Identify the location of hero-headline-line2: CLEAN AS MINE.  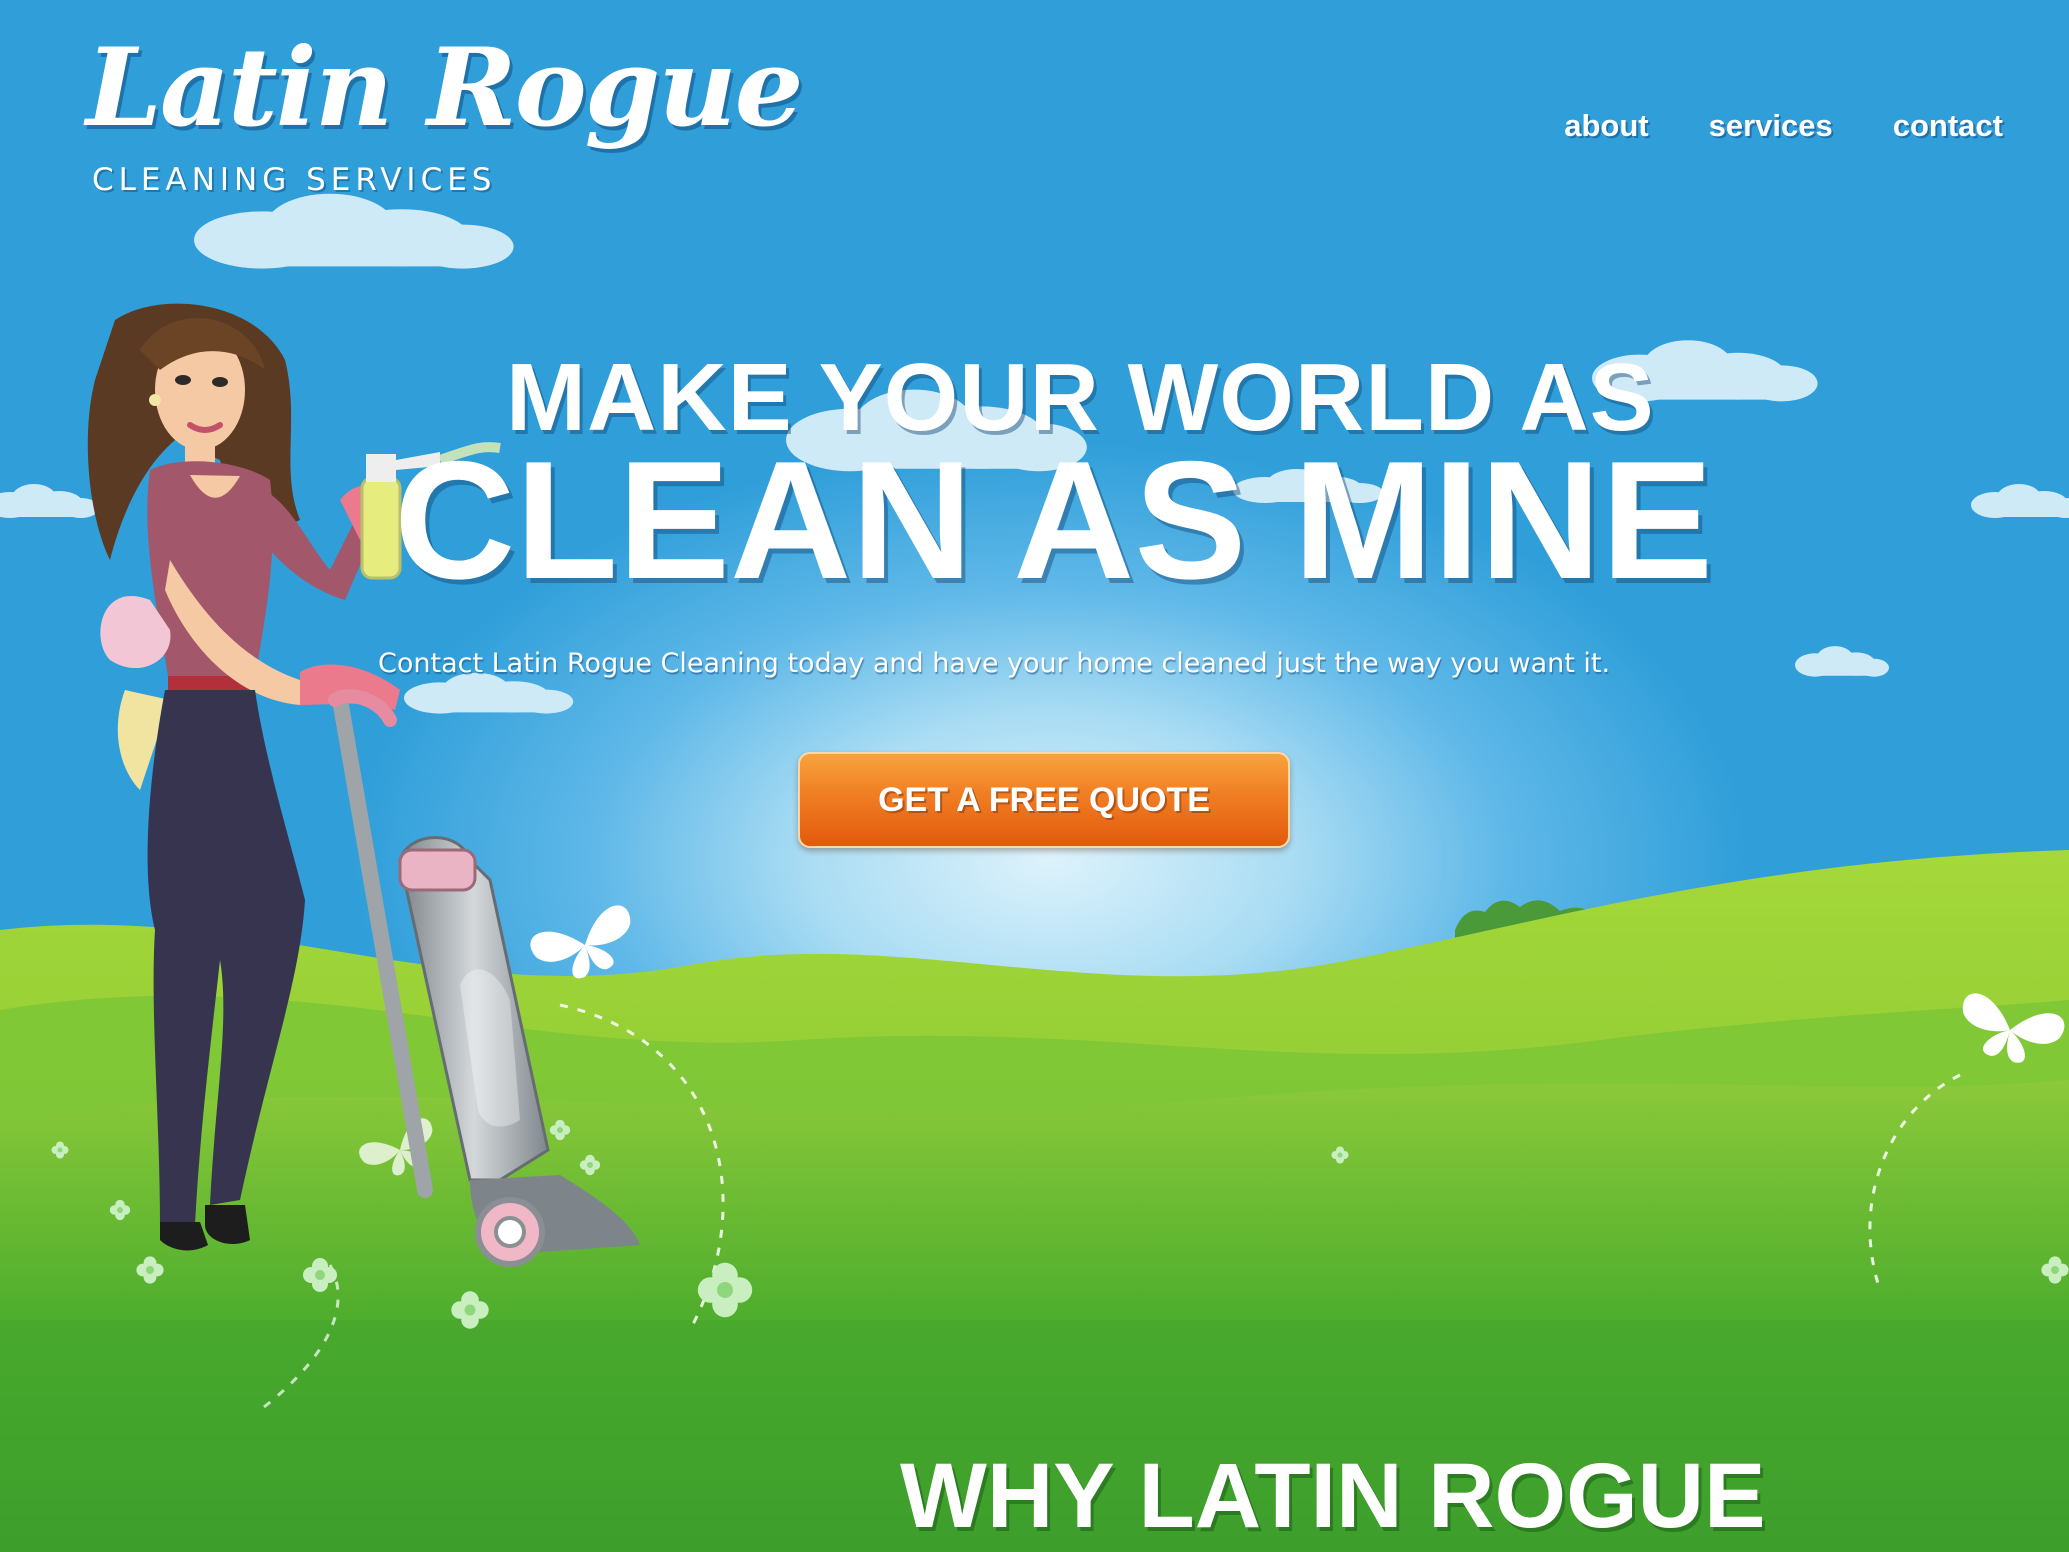
(1054, 520).